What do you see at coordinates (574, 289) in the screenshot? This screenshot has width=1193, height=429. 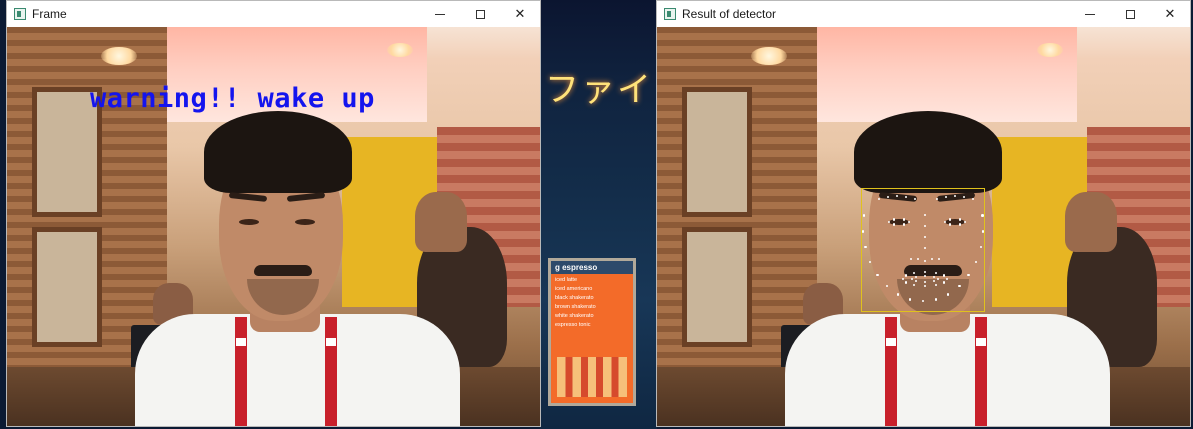 I see `menu-item: iced americano` at bounding box center [574, 289].